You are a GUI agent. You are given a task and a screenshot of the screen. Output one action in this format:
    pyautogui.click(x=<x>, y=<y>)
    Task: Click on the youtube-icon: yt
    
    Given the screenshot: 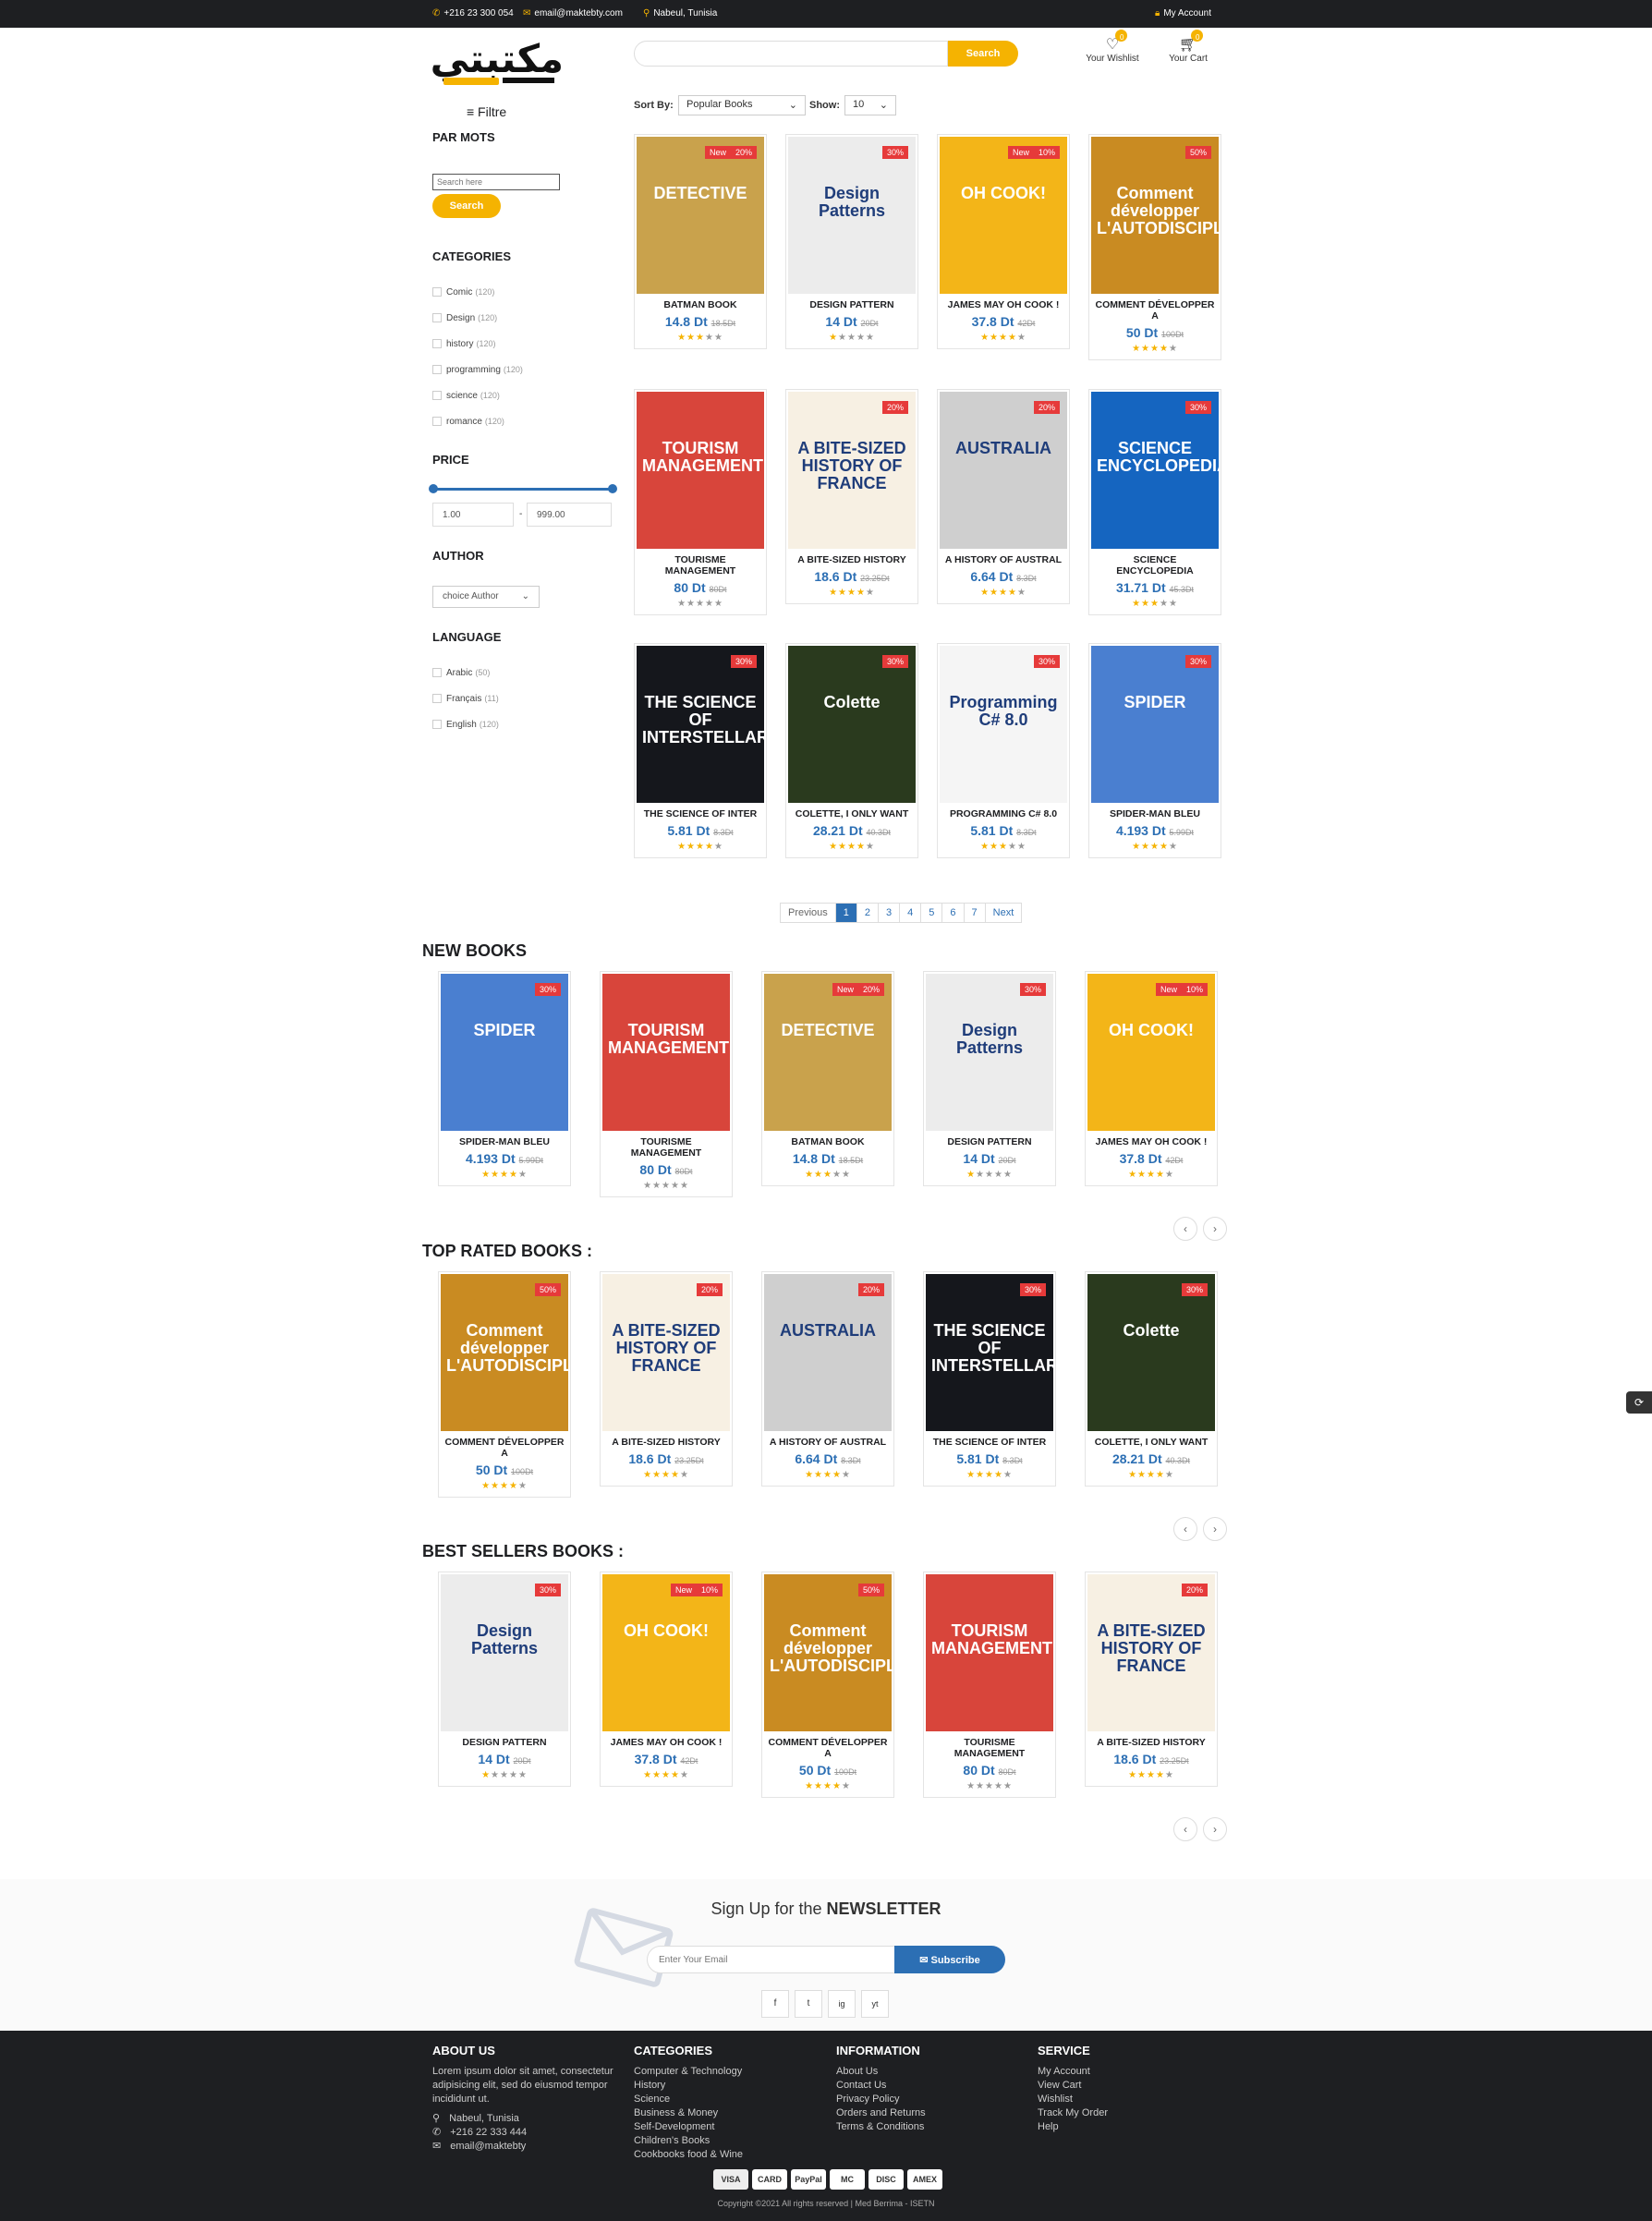 What is the action you would take?
    pyautogui.click(x=875, y=2004)
    